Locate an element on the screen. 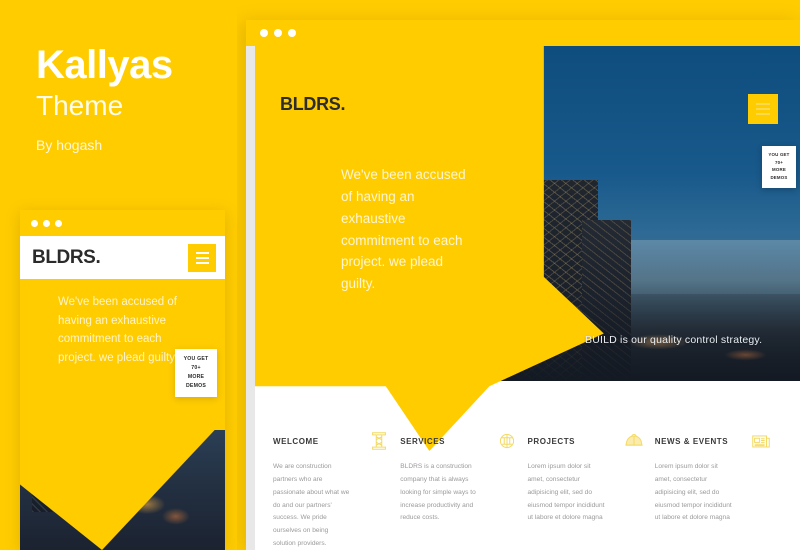 This screenshot has height=550, width=800. mobile-browser-chrome is located at coordinates (122, 223).